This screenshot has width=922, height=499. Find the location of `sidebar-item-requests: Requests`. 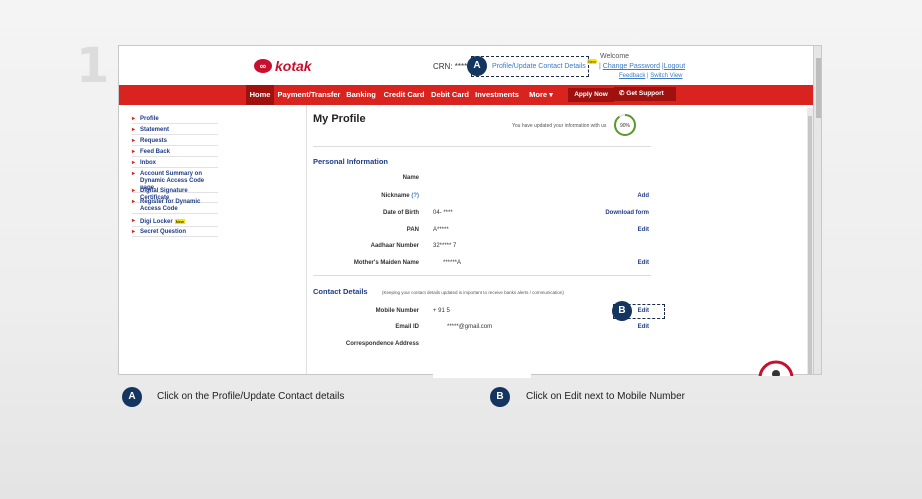

sidebar-item-requests: Requests is located at coordinates (175, 142).